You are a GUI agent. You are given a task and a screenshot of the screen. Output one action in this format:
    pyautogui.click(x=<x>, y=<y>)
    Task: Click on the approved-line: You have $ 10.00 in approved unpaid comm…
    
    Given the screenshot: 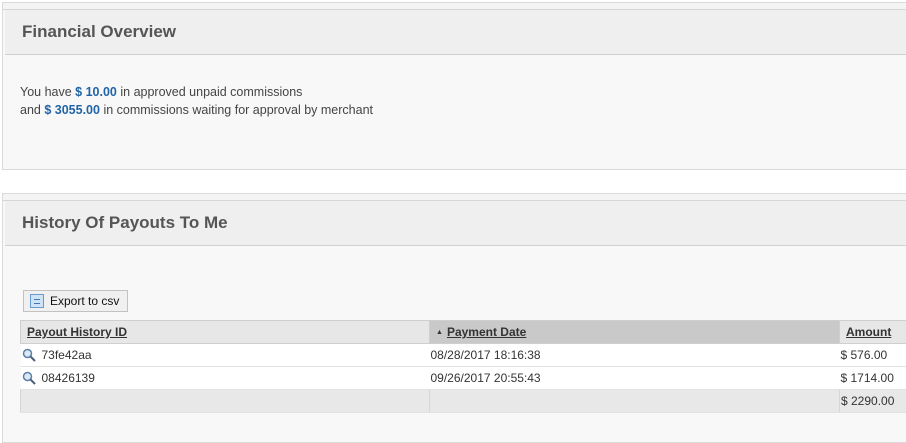 What is the action you would take?
    pyautogui.click(x=196, y=92)
    